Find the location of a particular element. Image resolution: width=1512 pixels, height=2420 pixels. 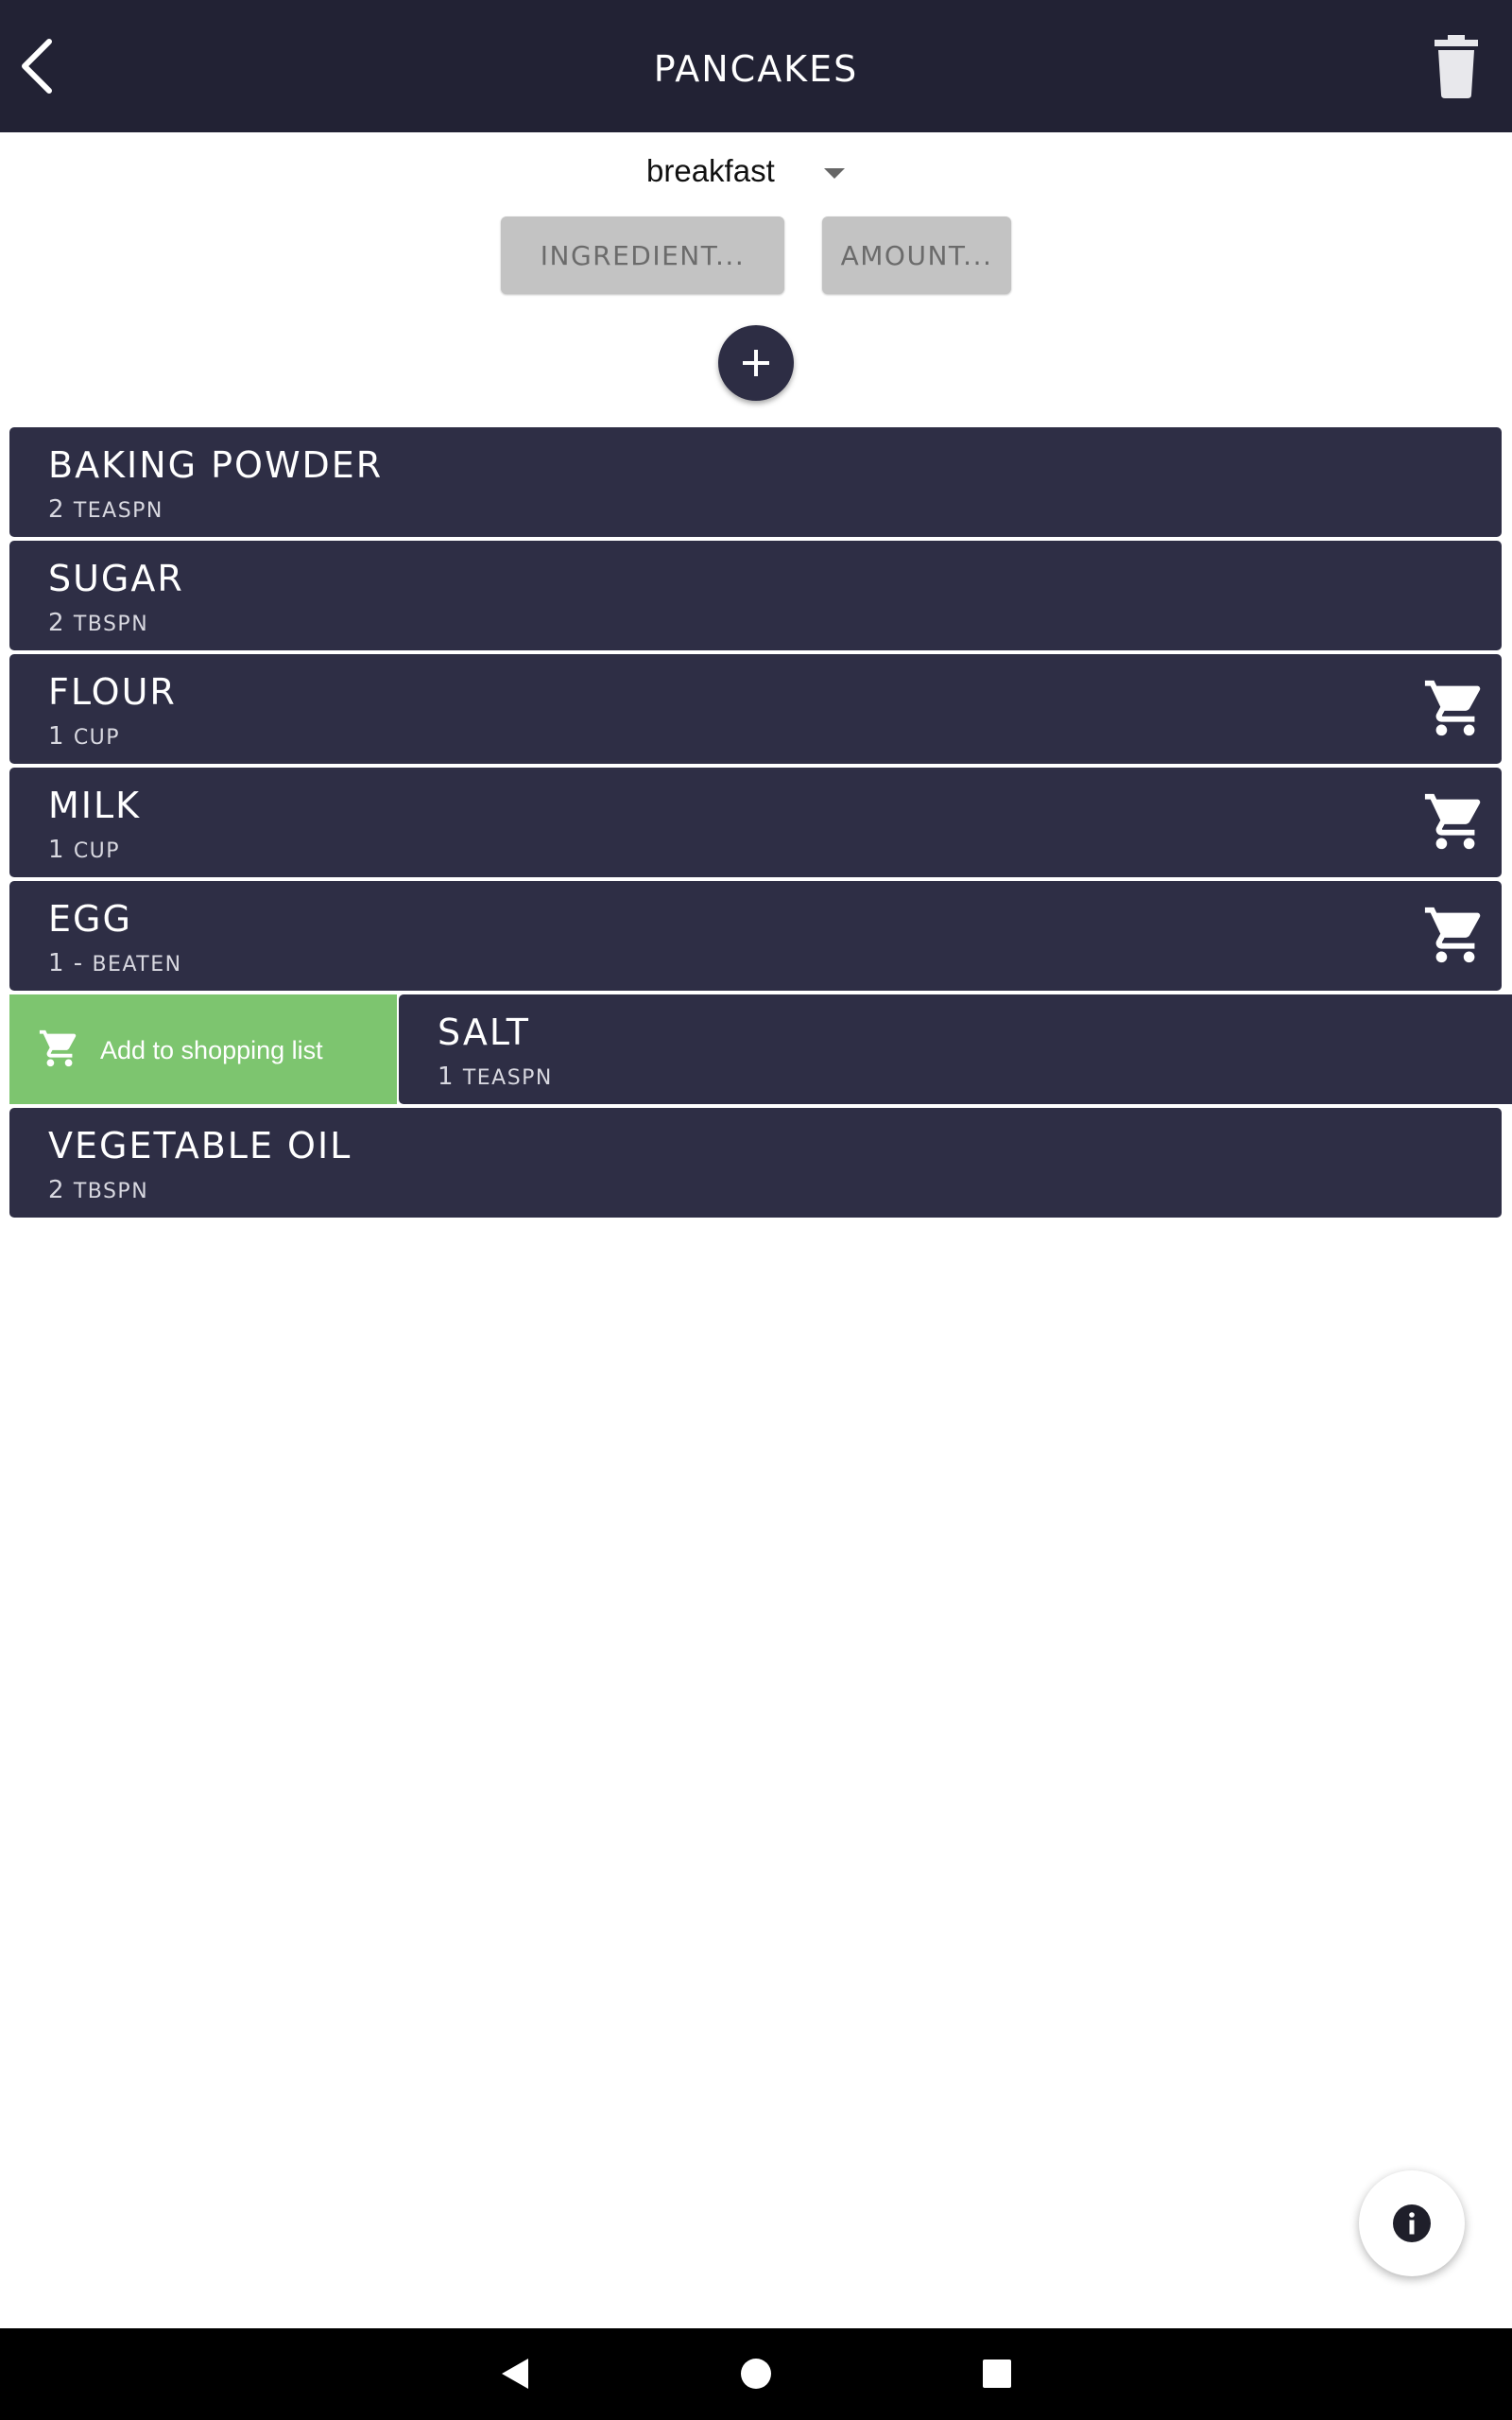

ingredient-name: FLOUR is located at coordinates (112, 692).